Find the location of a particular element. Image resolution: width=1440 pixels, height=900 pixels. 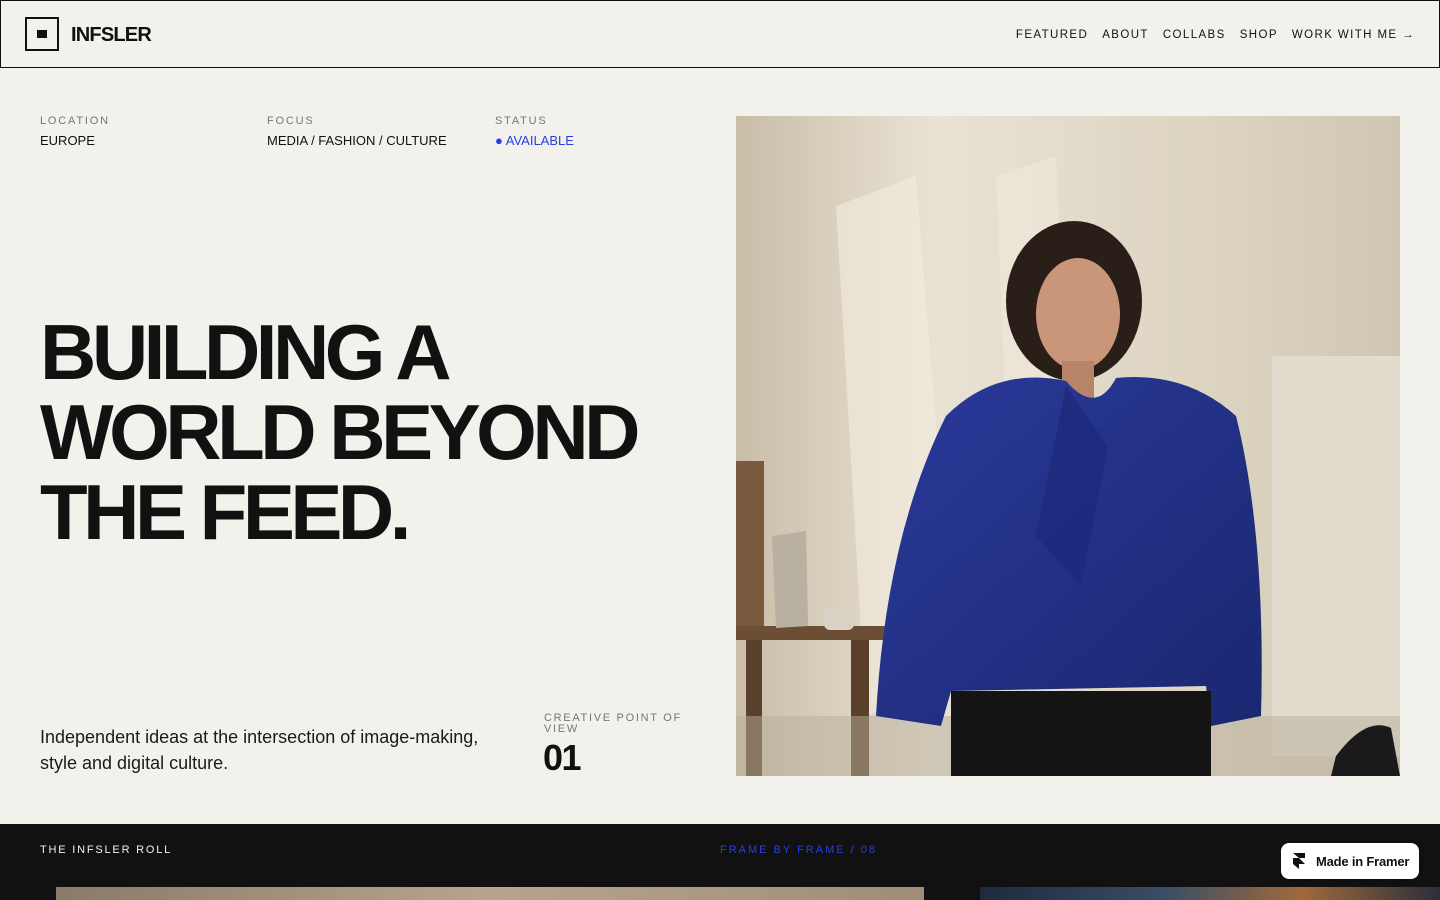

meta-value: MEDIA / FASHION / CULTURE is located at coordinates (357, 140).